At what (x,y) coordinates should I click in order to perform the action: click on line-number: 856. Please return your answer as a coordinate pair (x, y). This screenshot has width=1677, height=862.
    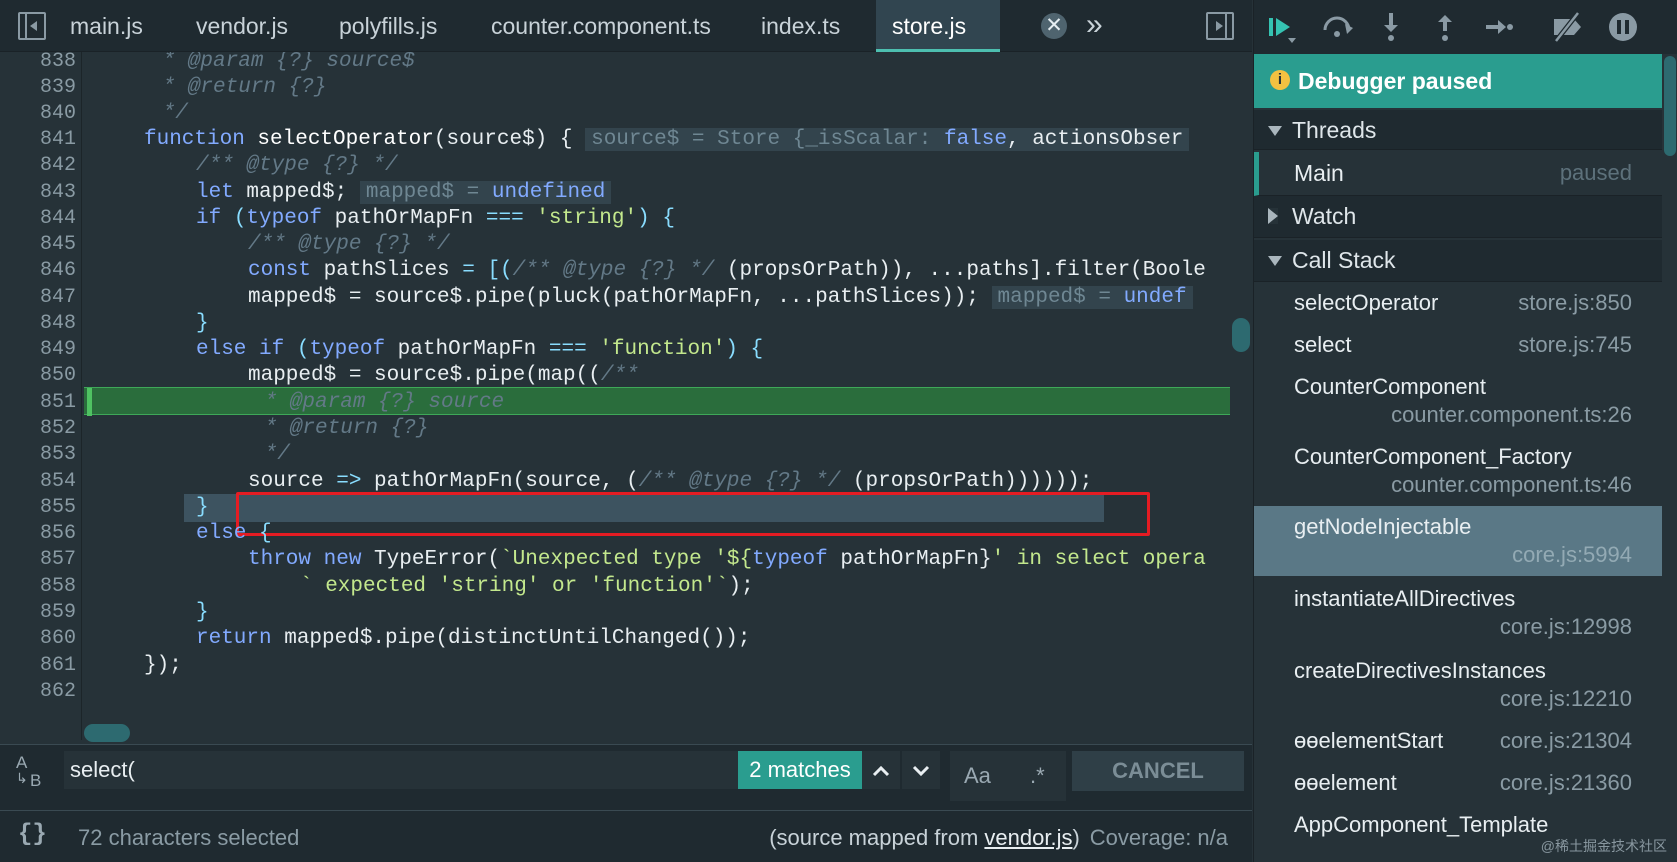
    Looking at the image, I should click on (38, 534).